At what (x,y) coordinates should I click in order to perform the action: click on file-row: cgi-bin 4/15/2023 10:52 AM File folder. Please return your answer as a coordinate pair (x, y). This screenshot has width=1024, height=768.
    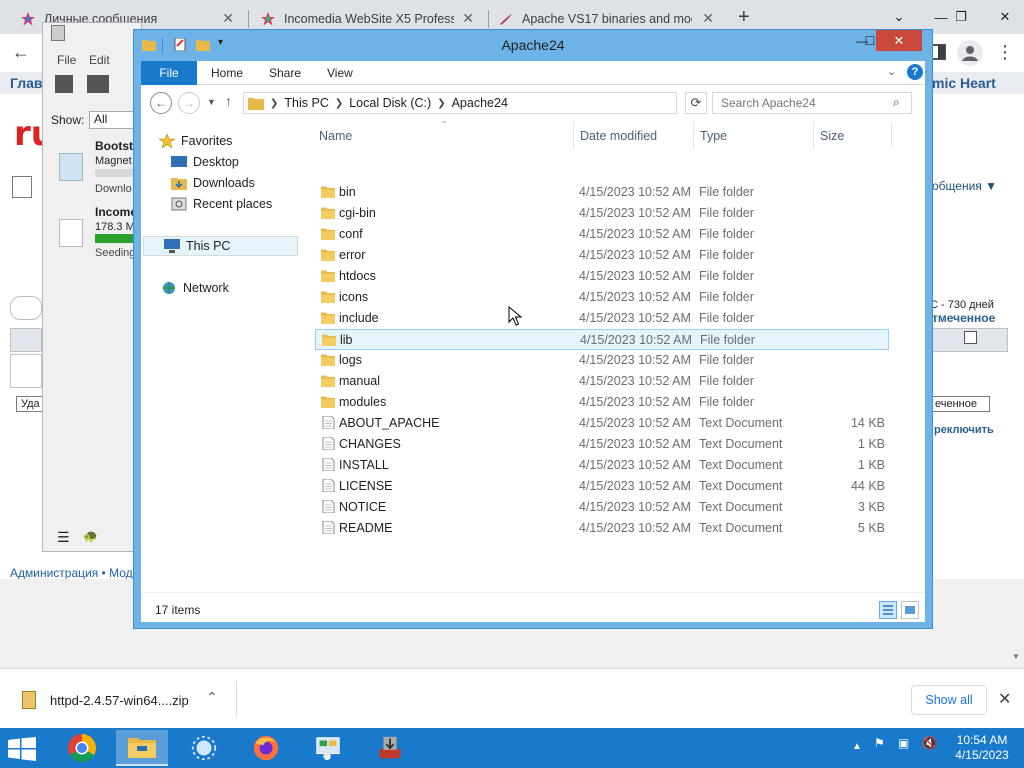
    Looking at the image, I should click on (602, 213).